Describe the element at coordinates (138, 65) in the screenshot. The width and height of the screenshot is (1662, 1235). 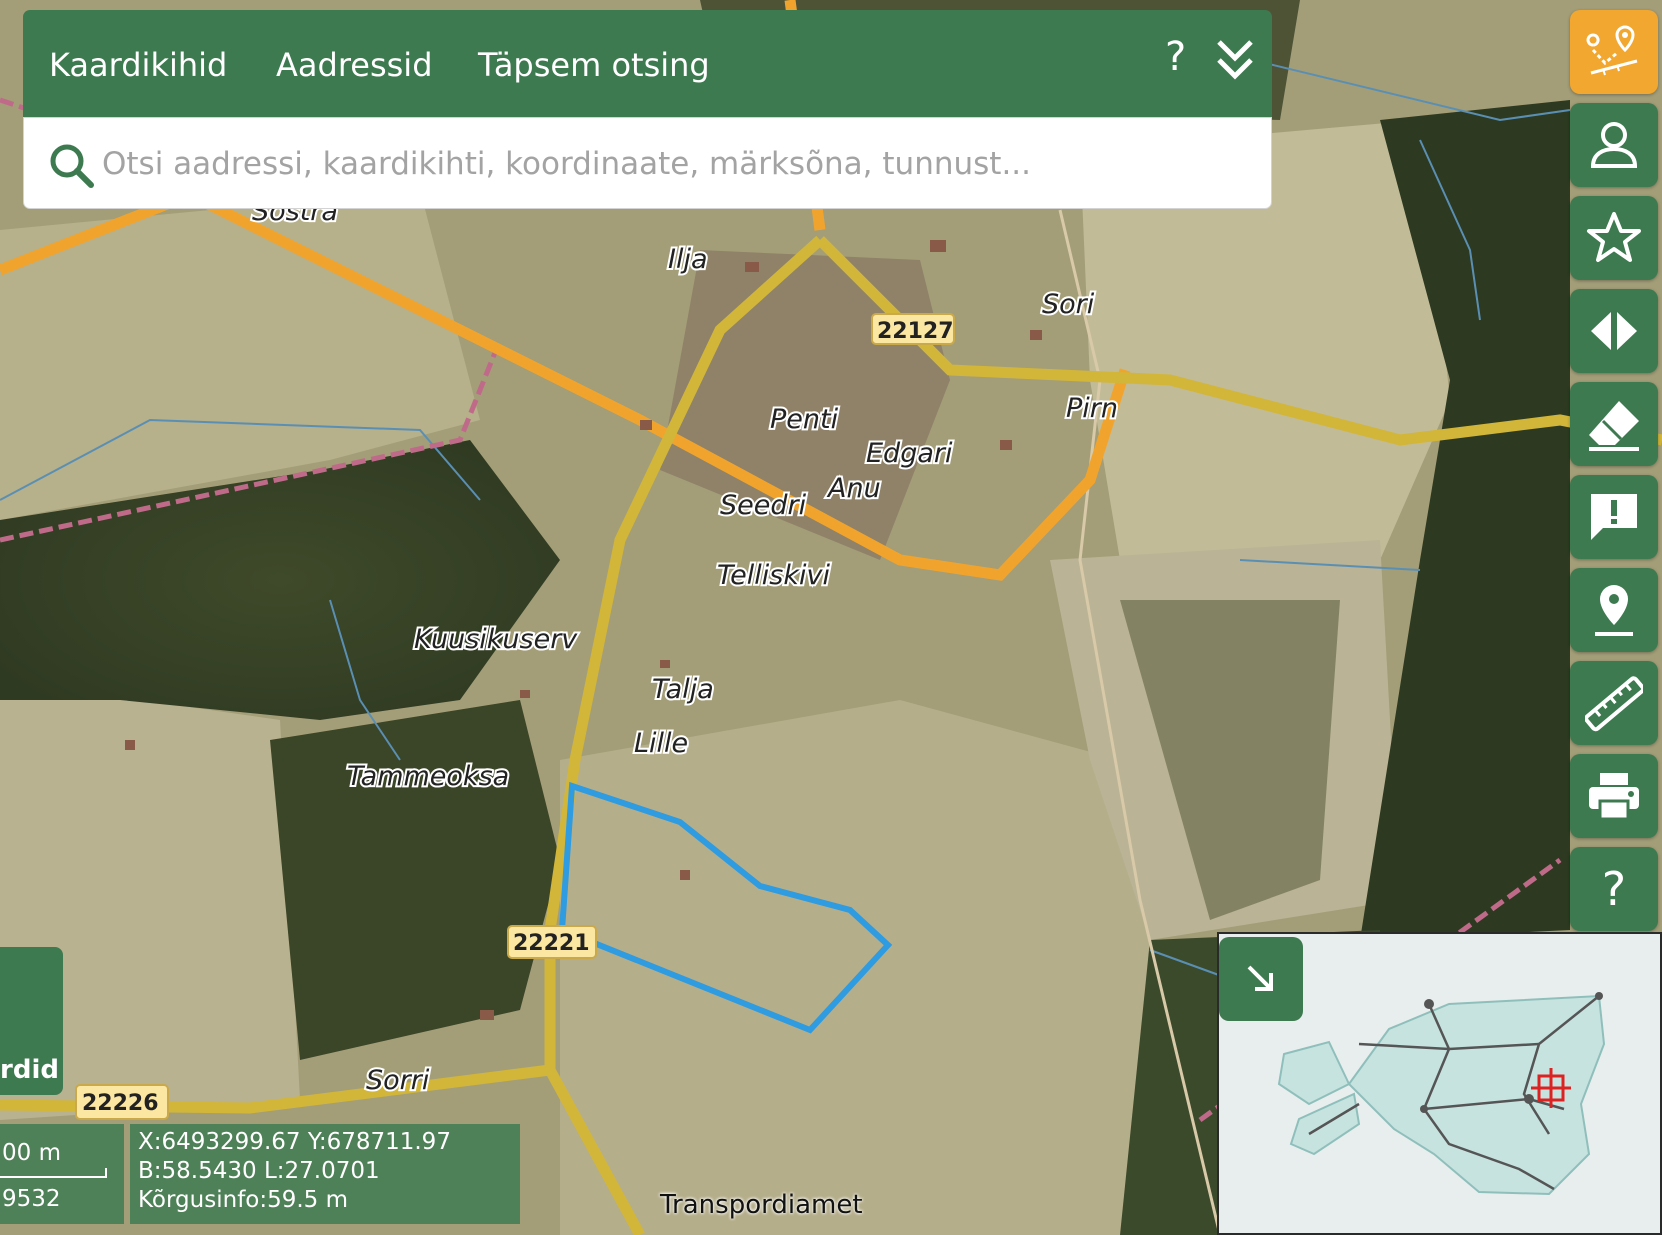
I see `tab-kaardikihid: Kaardikihid` at that location.